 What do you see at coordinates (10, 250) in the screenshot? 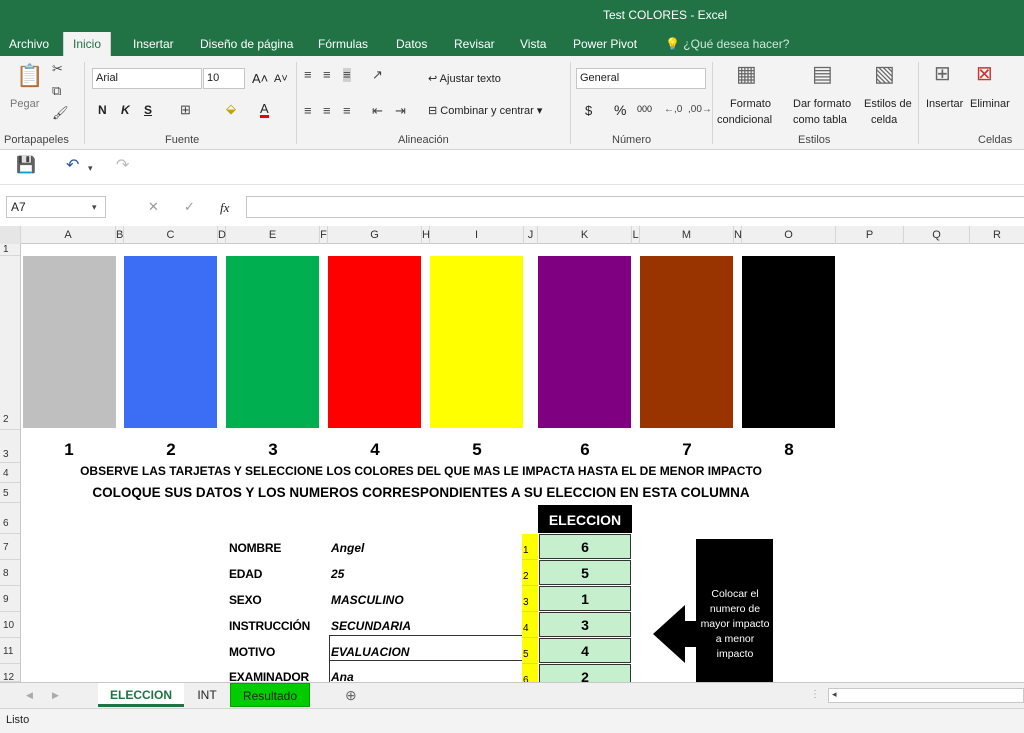
I see `row-header-1: 1` at bounding box center [10, 250].